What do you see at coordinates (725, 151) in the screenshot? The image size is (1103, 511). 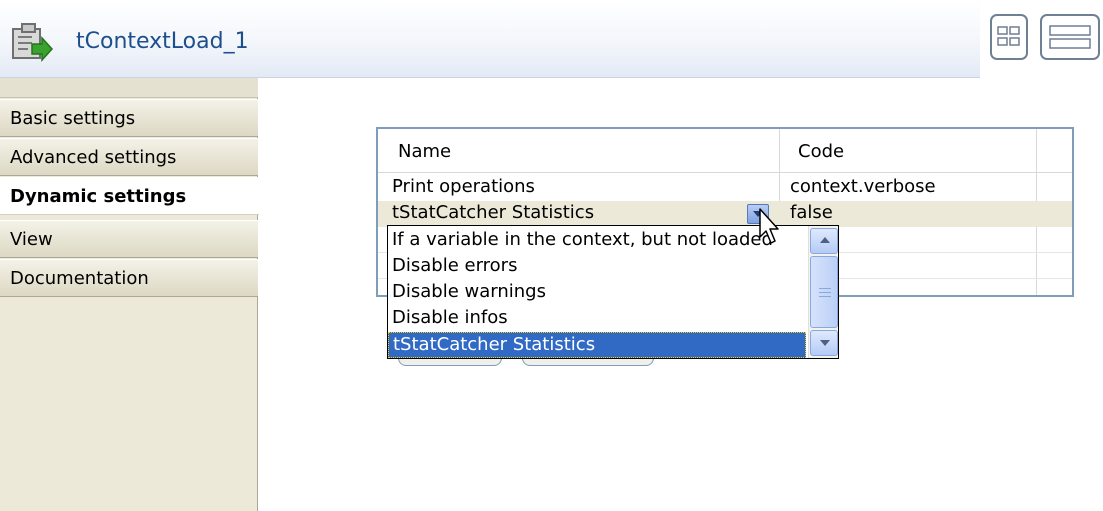 I see `table-header: Name Code` at bounding box center [725, 151].